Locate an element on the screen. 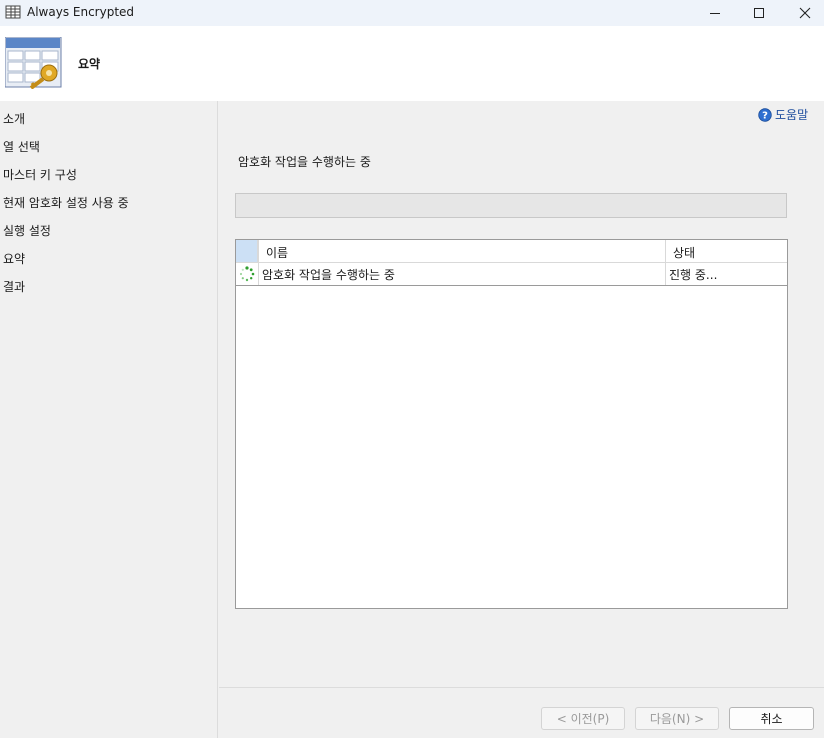  maximize-button is located at coordinates (759, 13).